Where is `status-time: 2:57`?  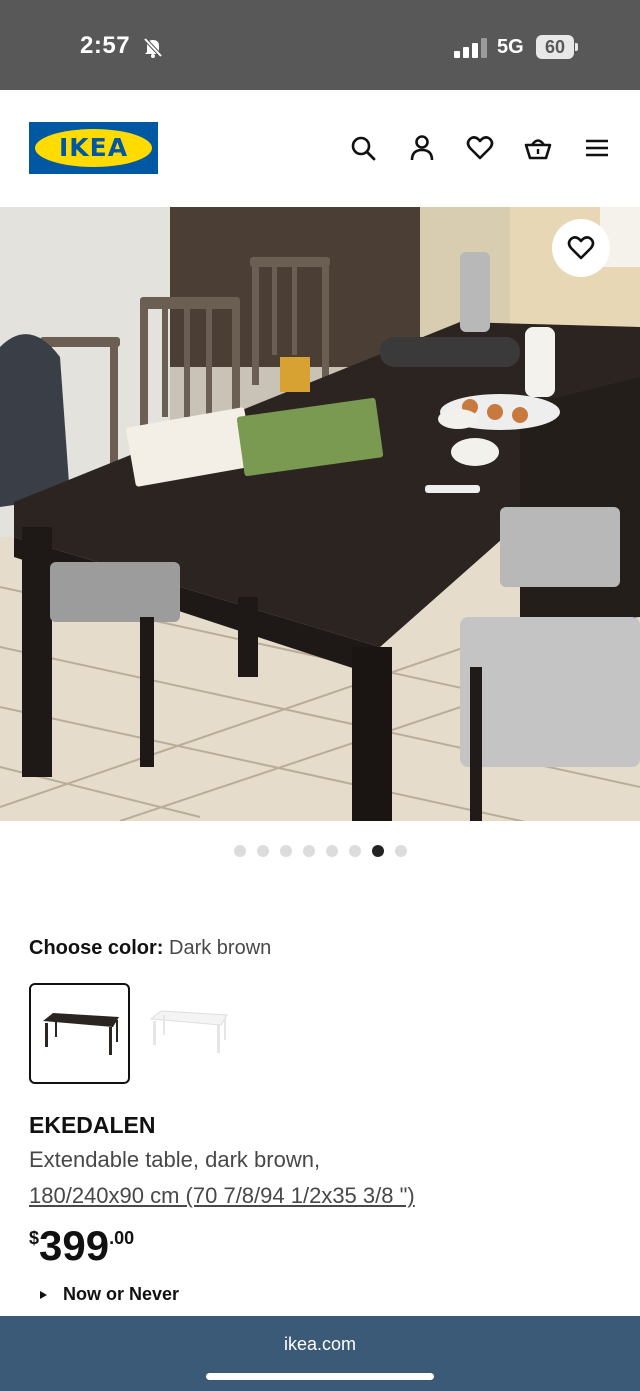
status-time: 2:57 is located at coordinates (105, 45).